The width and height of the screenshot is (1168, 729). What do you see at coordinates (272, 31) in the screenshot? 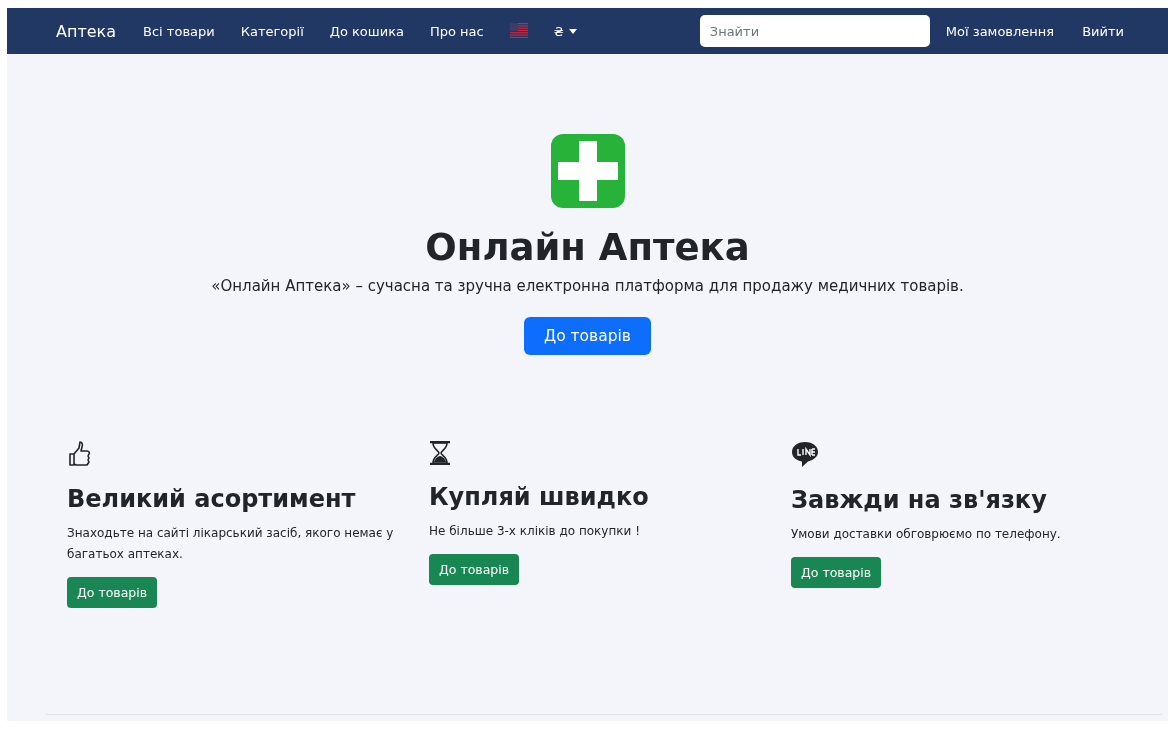
I see `nav-link: Категорії` at bounding box center [272, 31].